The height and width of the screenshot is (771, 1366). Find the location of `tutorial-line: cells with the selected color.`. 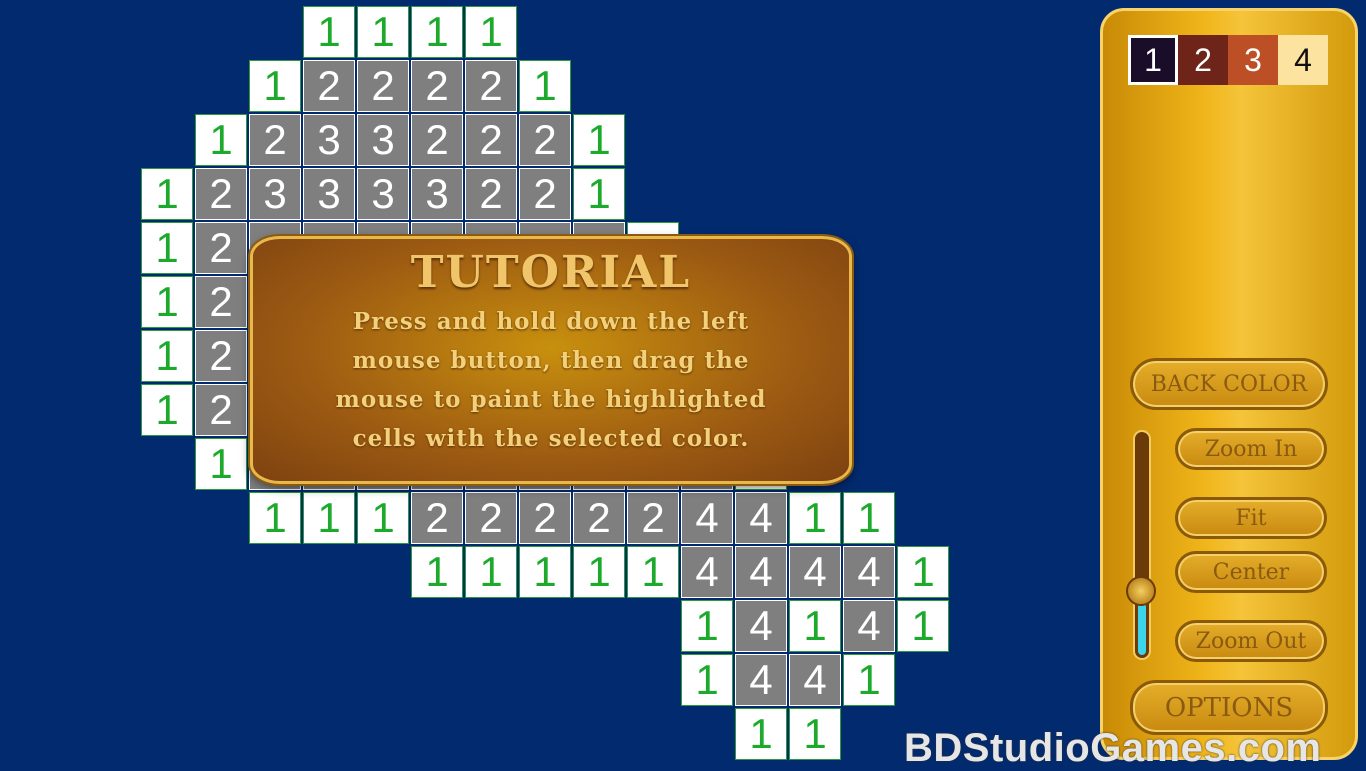

tutorial-line: cells with the selected color. is located at coordinates (551, 438).